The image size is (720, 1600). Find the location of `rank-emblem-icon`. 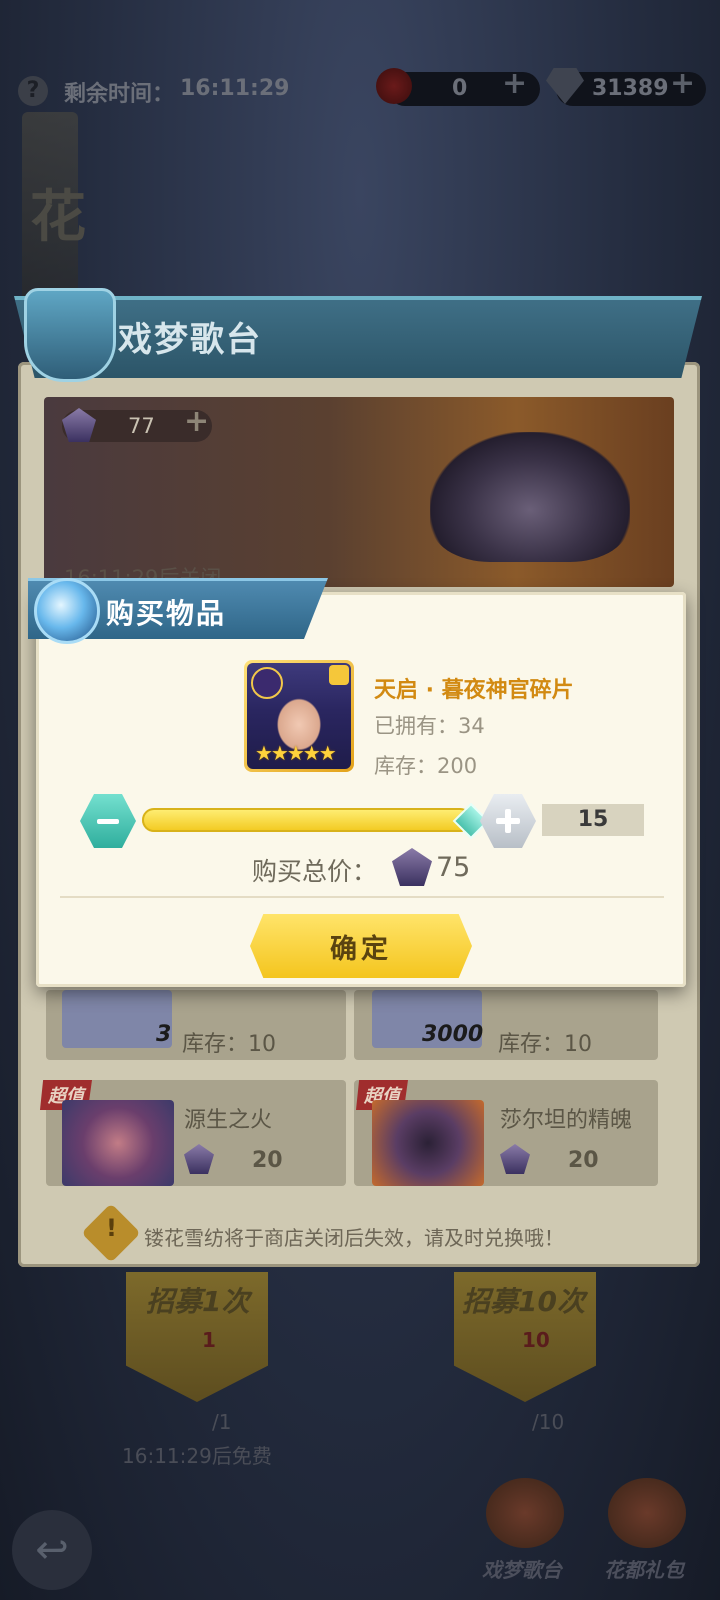

rank-emblem-icon is located at coordinates (267, 683).